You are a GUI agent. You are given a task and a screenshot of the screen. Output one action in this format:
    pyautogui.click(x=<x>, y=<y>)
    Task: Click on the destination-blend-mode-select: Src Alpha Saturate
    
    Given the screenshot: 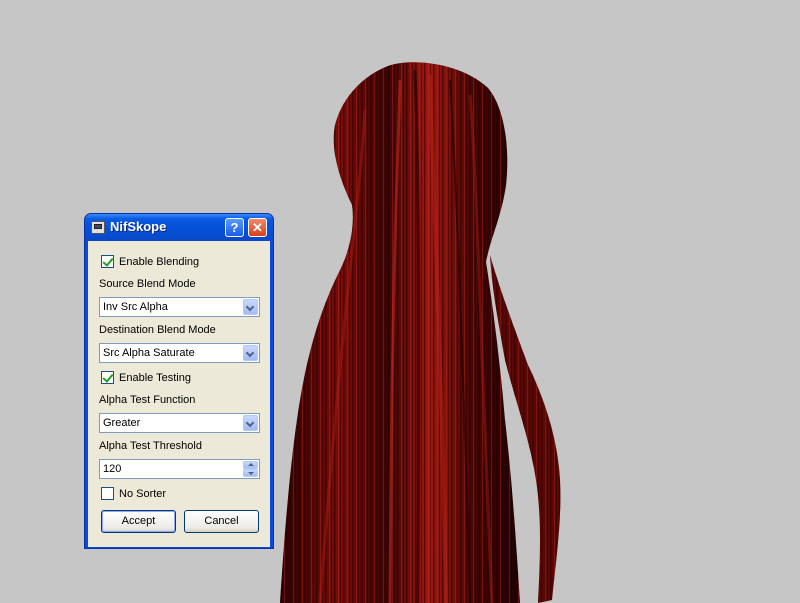 What is the action you would take?
    pyautogui.click(x=179, y=353)
    